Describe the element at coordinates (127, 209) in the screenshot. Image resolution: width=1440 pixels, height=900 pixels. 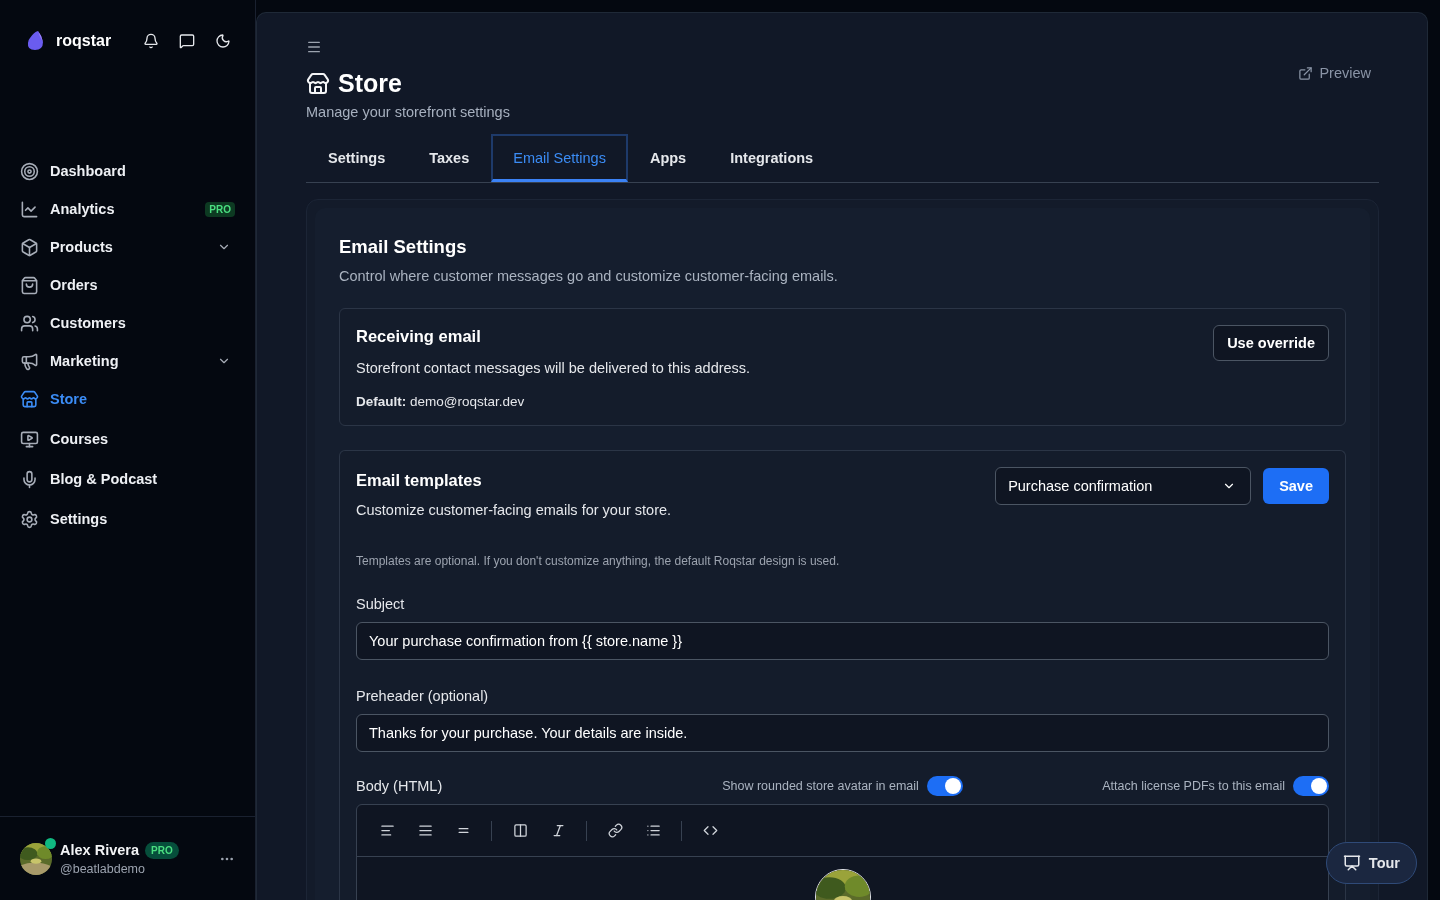
I see `nav-item: Analytics PRO` at that location.